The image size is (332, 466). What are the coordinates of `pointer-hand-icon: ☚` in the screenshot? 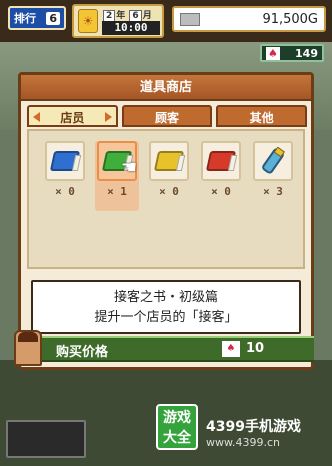 It's located at (129, 167).